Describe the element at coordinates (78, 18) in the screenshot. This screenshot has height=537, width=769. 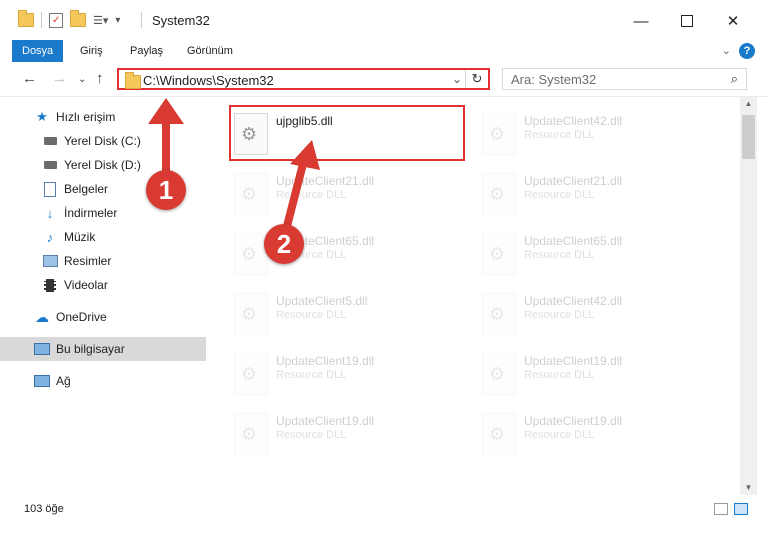
I see `new-folder-icon` at that location.